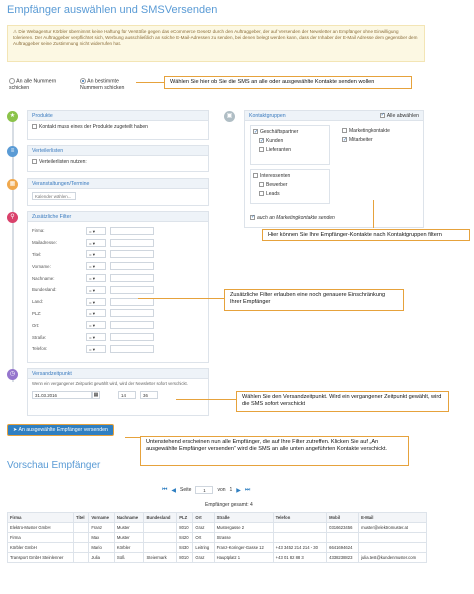 Image resolution: width=474 pixels, height=594 pixels. What do you see at coordinates (290, 132) in the screenshot?
I see `group-checkbox: Geschäftspartner` at bounding box center [290, 132].